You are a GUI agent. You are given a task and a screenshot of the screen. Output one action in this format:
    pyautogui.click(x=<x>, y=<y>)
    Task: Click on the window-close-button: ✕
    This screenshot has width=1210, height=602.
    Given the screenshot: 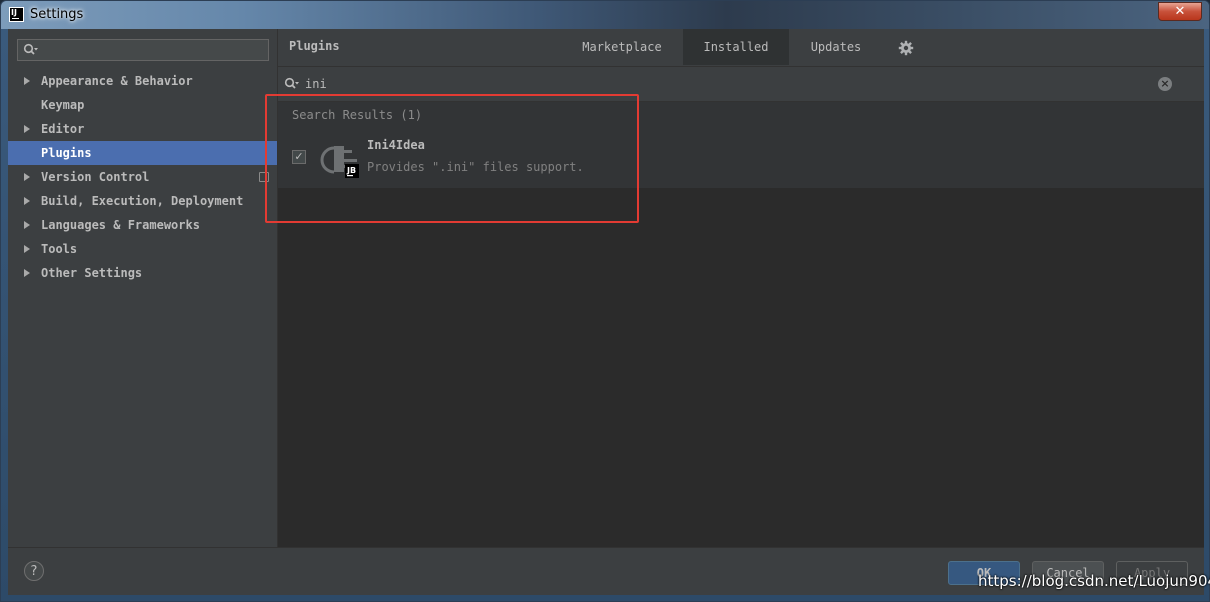 What is the action you would take?
    pyautogui.click(x=1180, y=11)
    